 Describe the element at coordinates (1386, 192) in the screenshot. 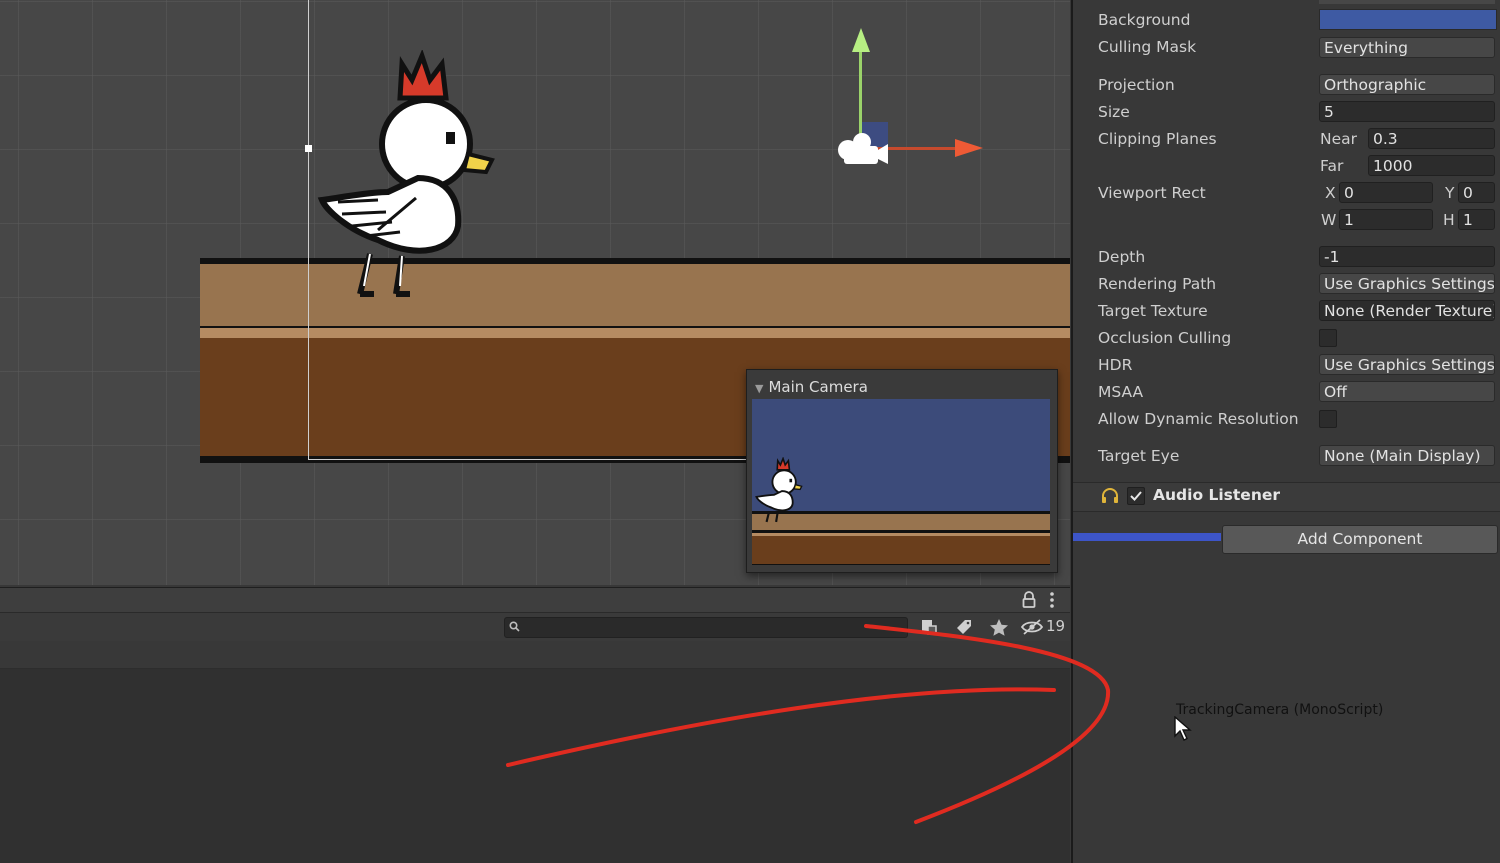

I see `viewport-x-field: 0` at that location.